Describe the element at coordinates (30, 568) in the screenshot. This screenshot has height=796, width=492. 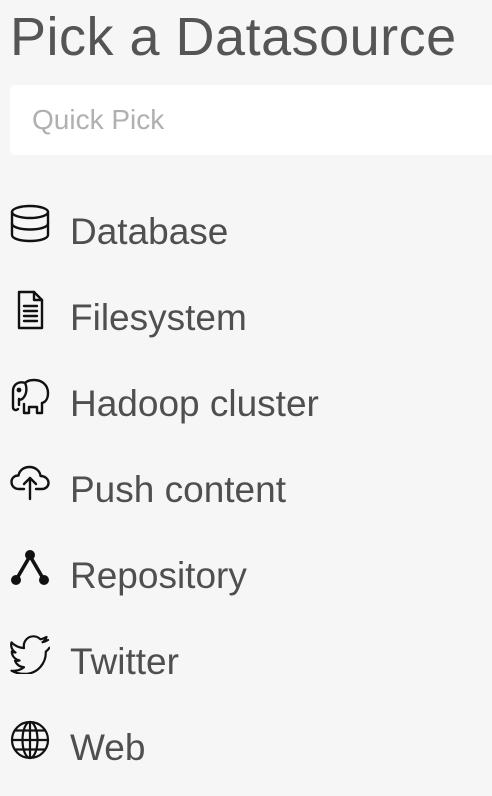
I see `repository-icon` at that location.